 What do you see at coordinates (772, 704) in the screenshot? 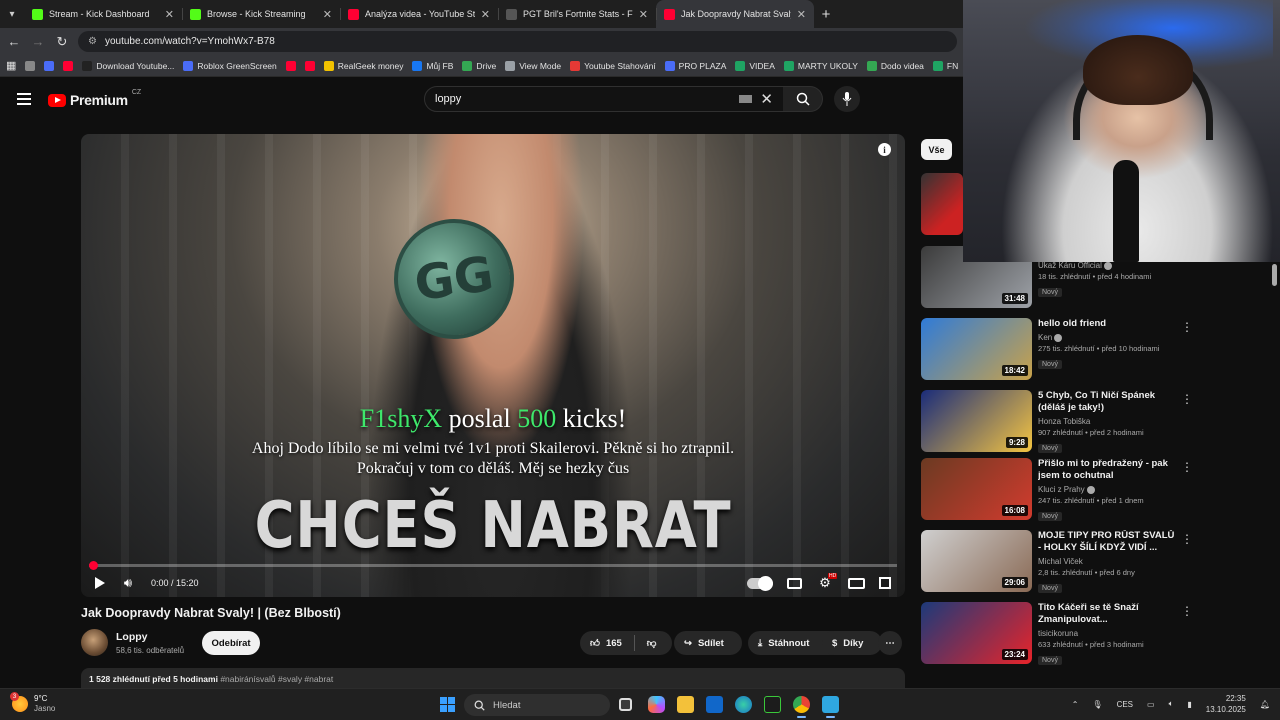
I see `kick-app-icon` at bounding box center [772, 704].